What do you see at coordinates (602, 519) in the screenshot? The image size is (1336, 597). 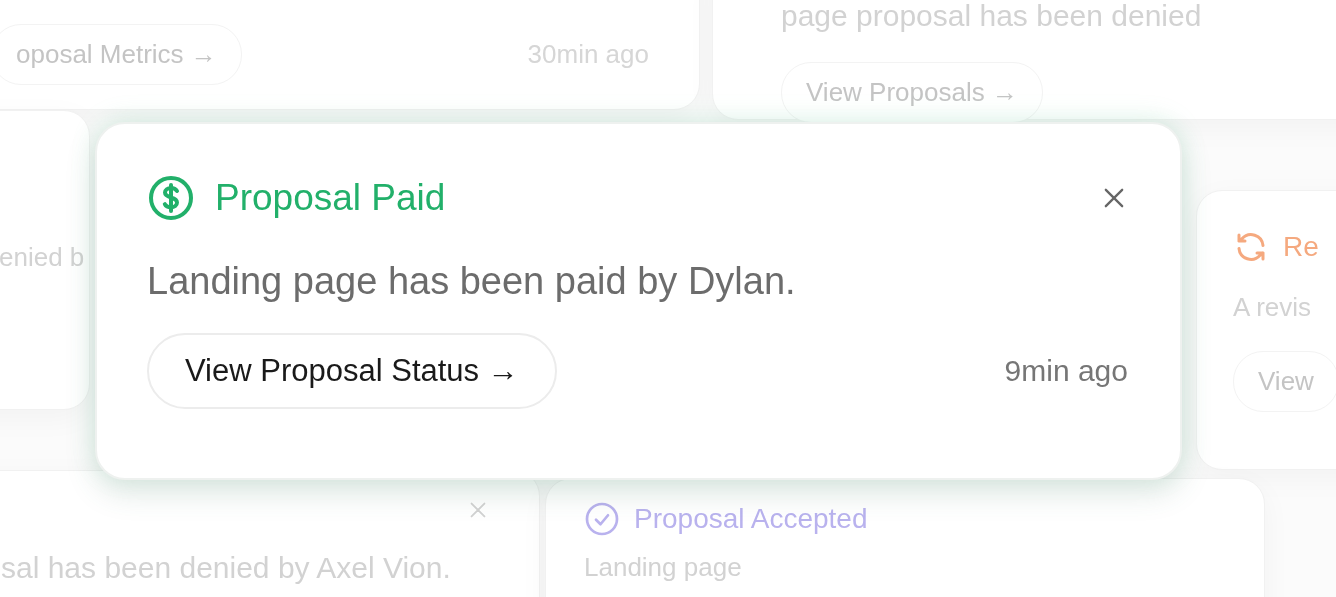 I see `check-circle-icon` at bounding box center [602, 519].